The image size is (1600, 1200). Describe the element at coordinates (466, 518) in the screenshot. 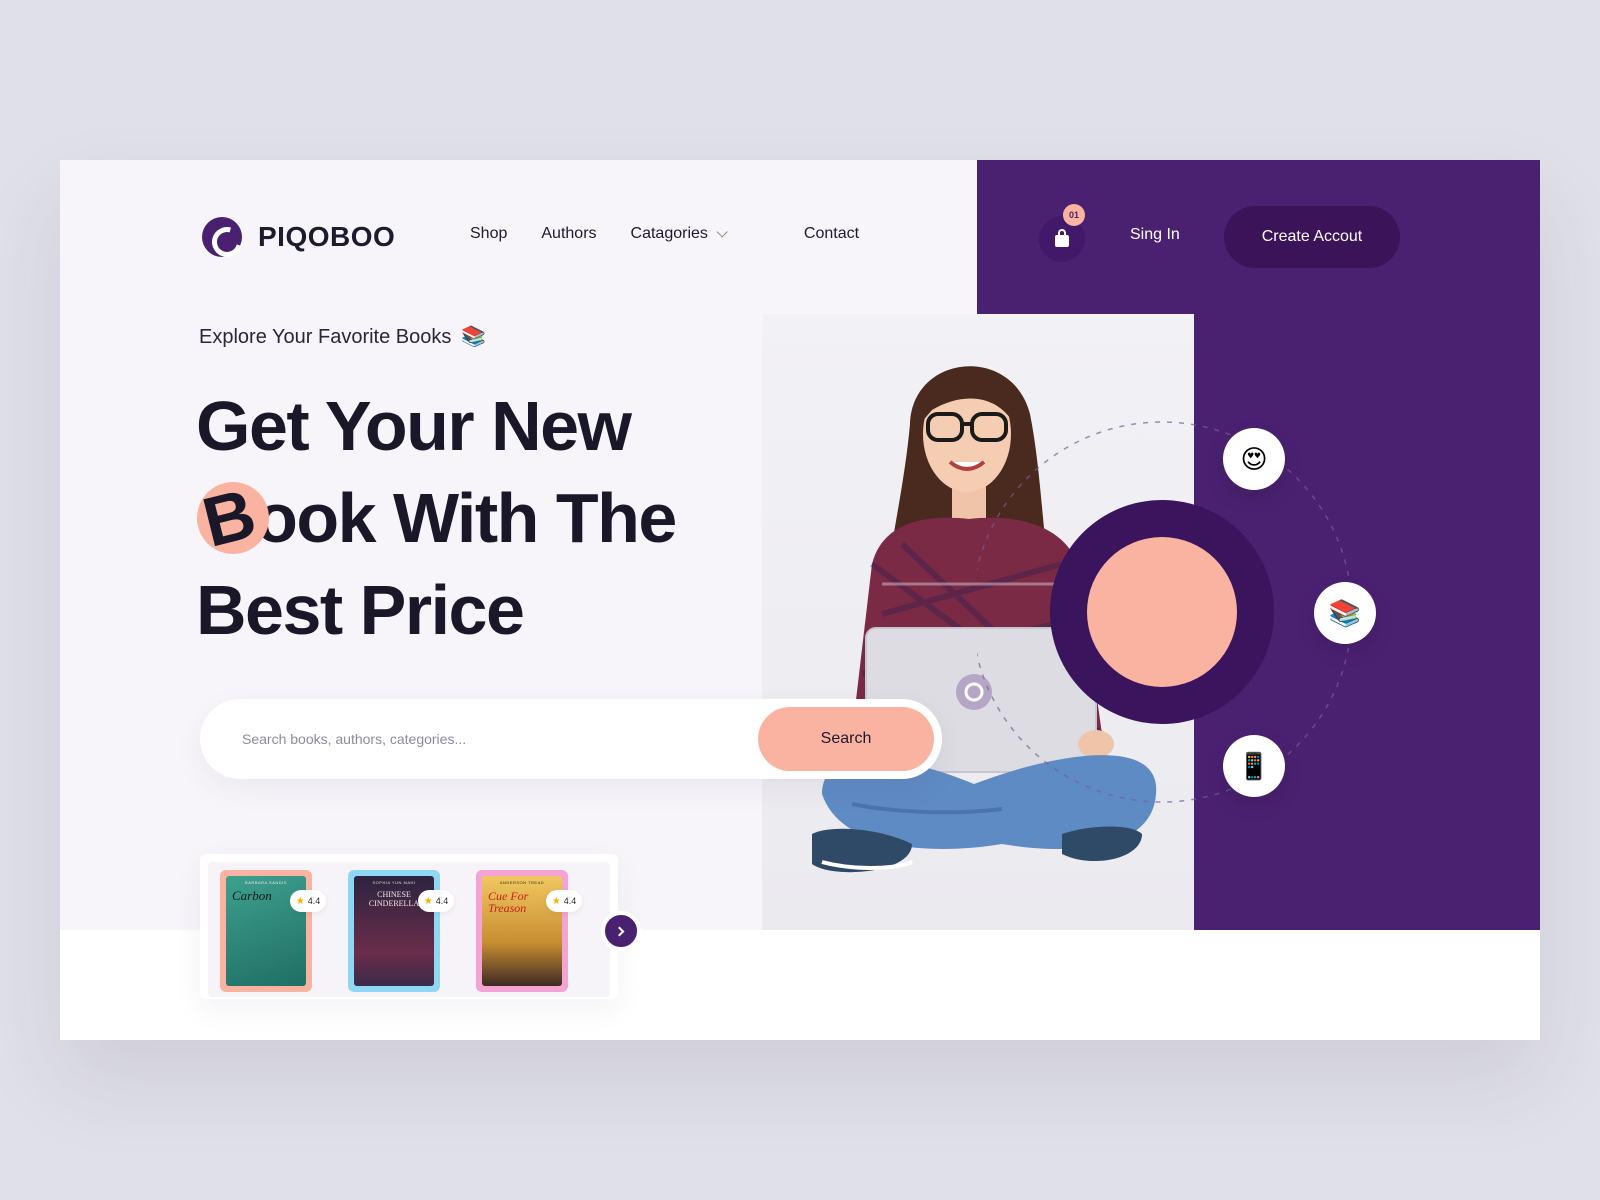

I see `headline-line-2-rest: ook With The` at that location.